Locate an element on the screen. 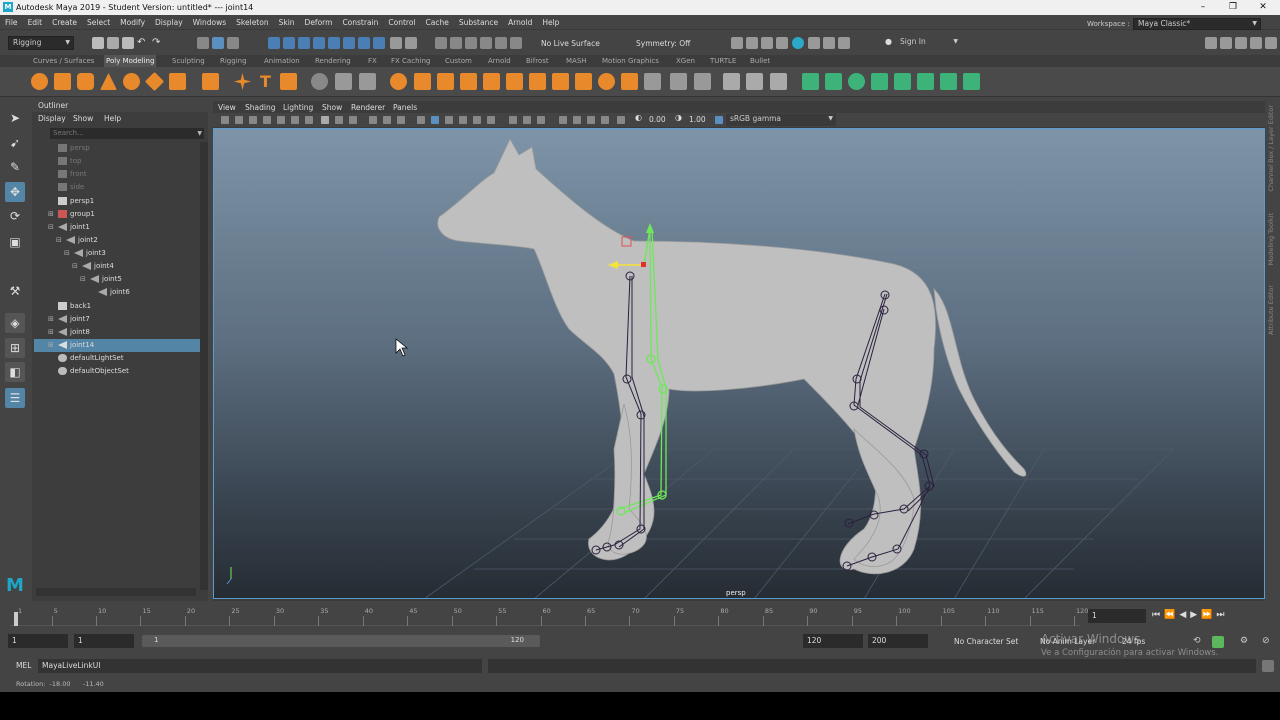 The width and height of the screenshot is (1280, 720). depth-of-field-icon is located at coordinates (605, 120).